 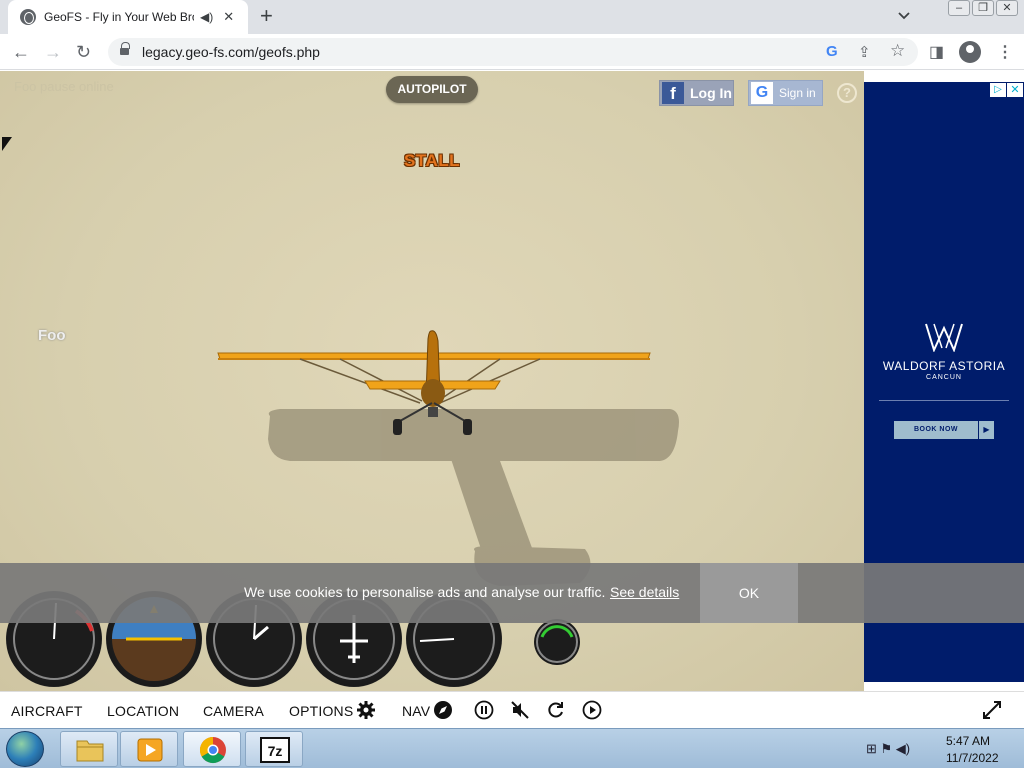 I want to click on facebook-login-label: Log In, so click(x=711, y=93).